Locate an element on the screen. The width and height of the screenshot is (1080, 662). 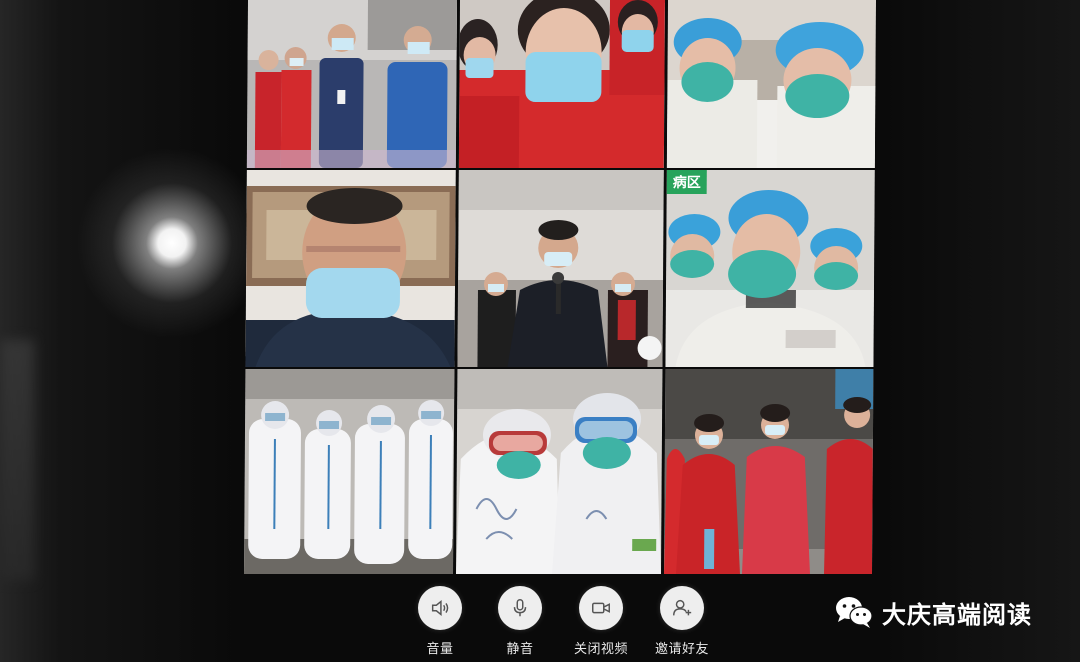
video-tile-6: 病区 is located at coordinates (770, 268).